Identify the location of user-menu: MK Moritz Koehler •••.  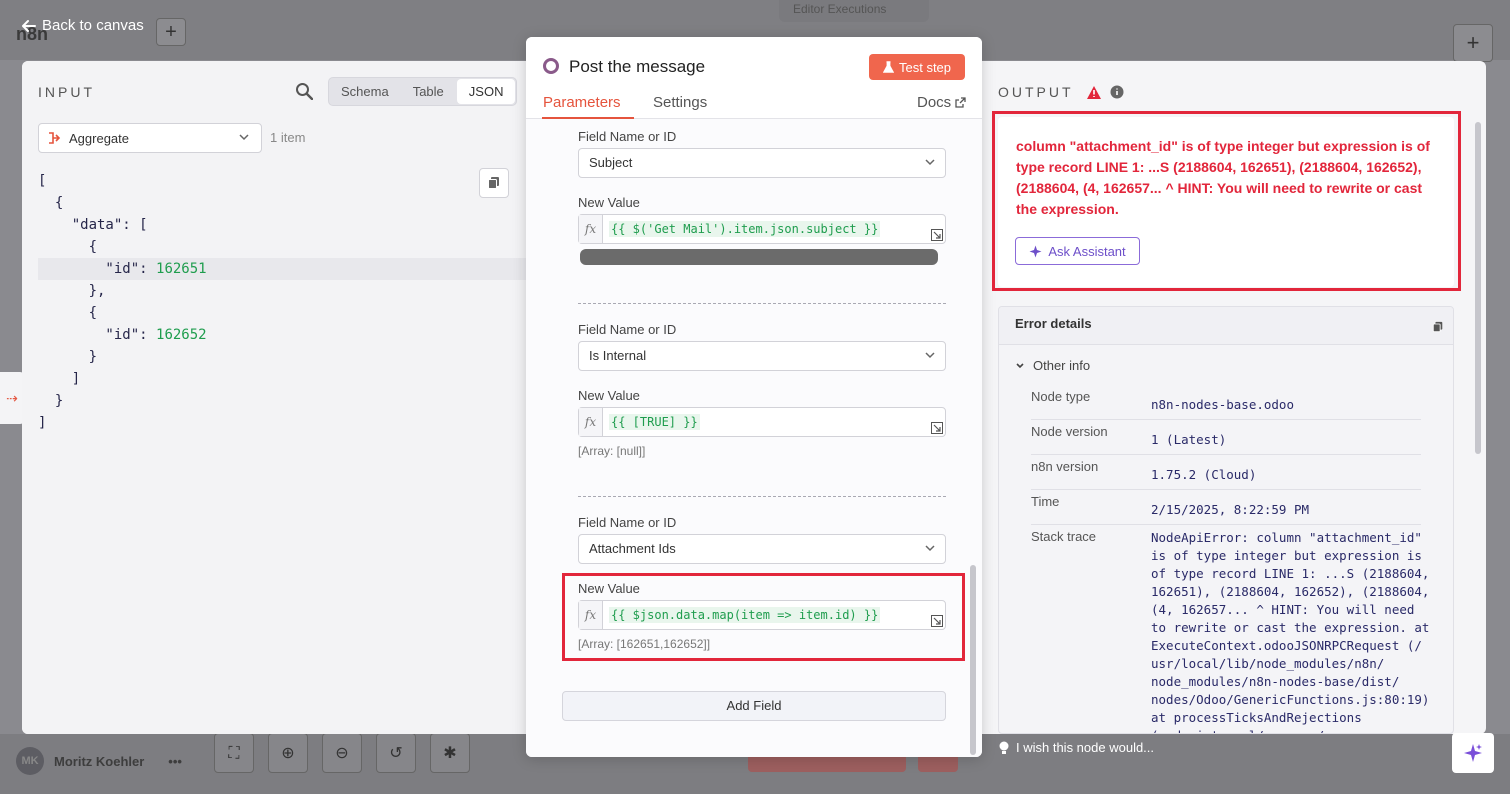
(99, 761).